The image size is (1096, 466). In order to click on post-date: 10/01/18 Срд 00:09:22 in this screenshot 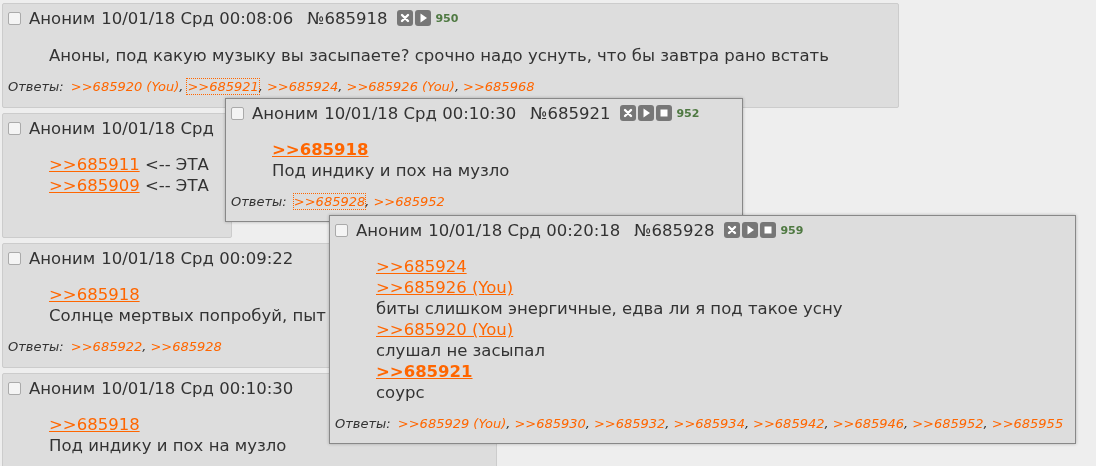, I will do `click(197, 258)`.